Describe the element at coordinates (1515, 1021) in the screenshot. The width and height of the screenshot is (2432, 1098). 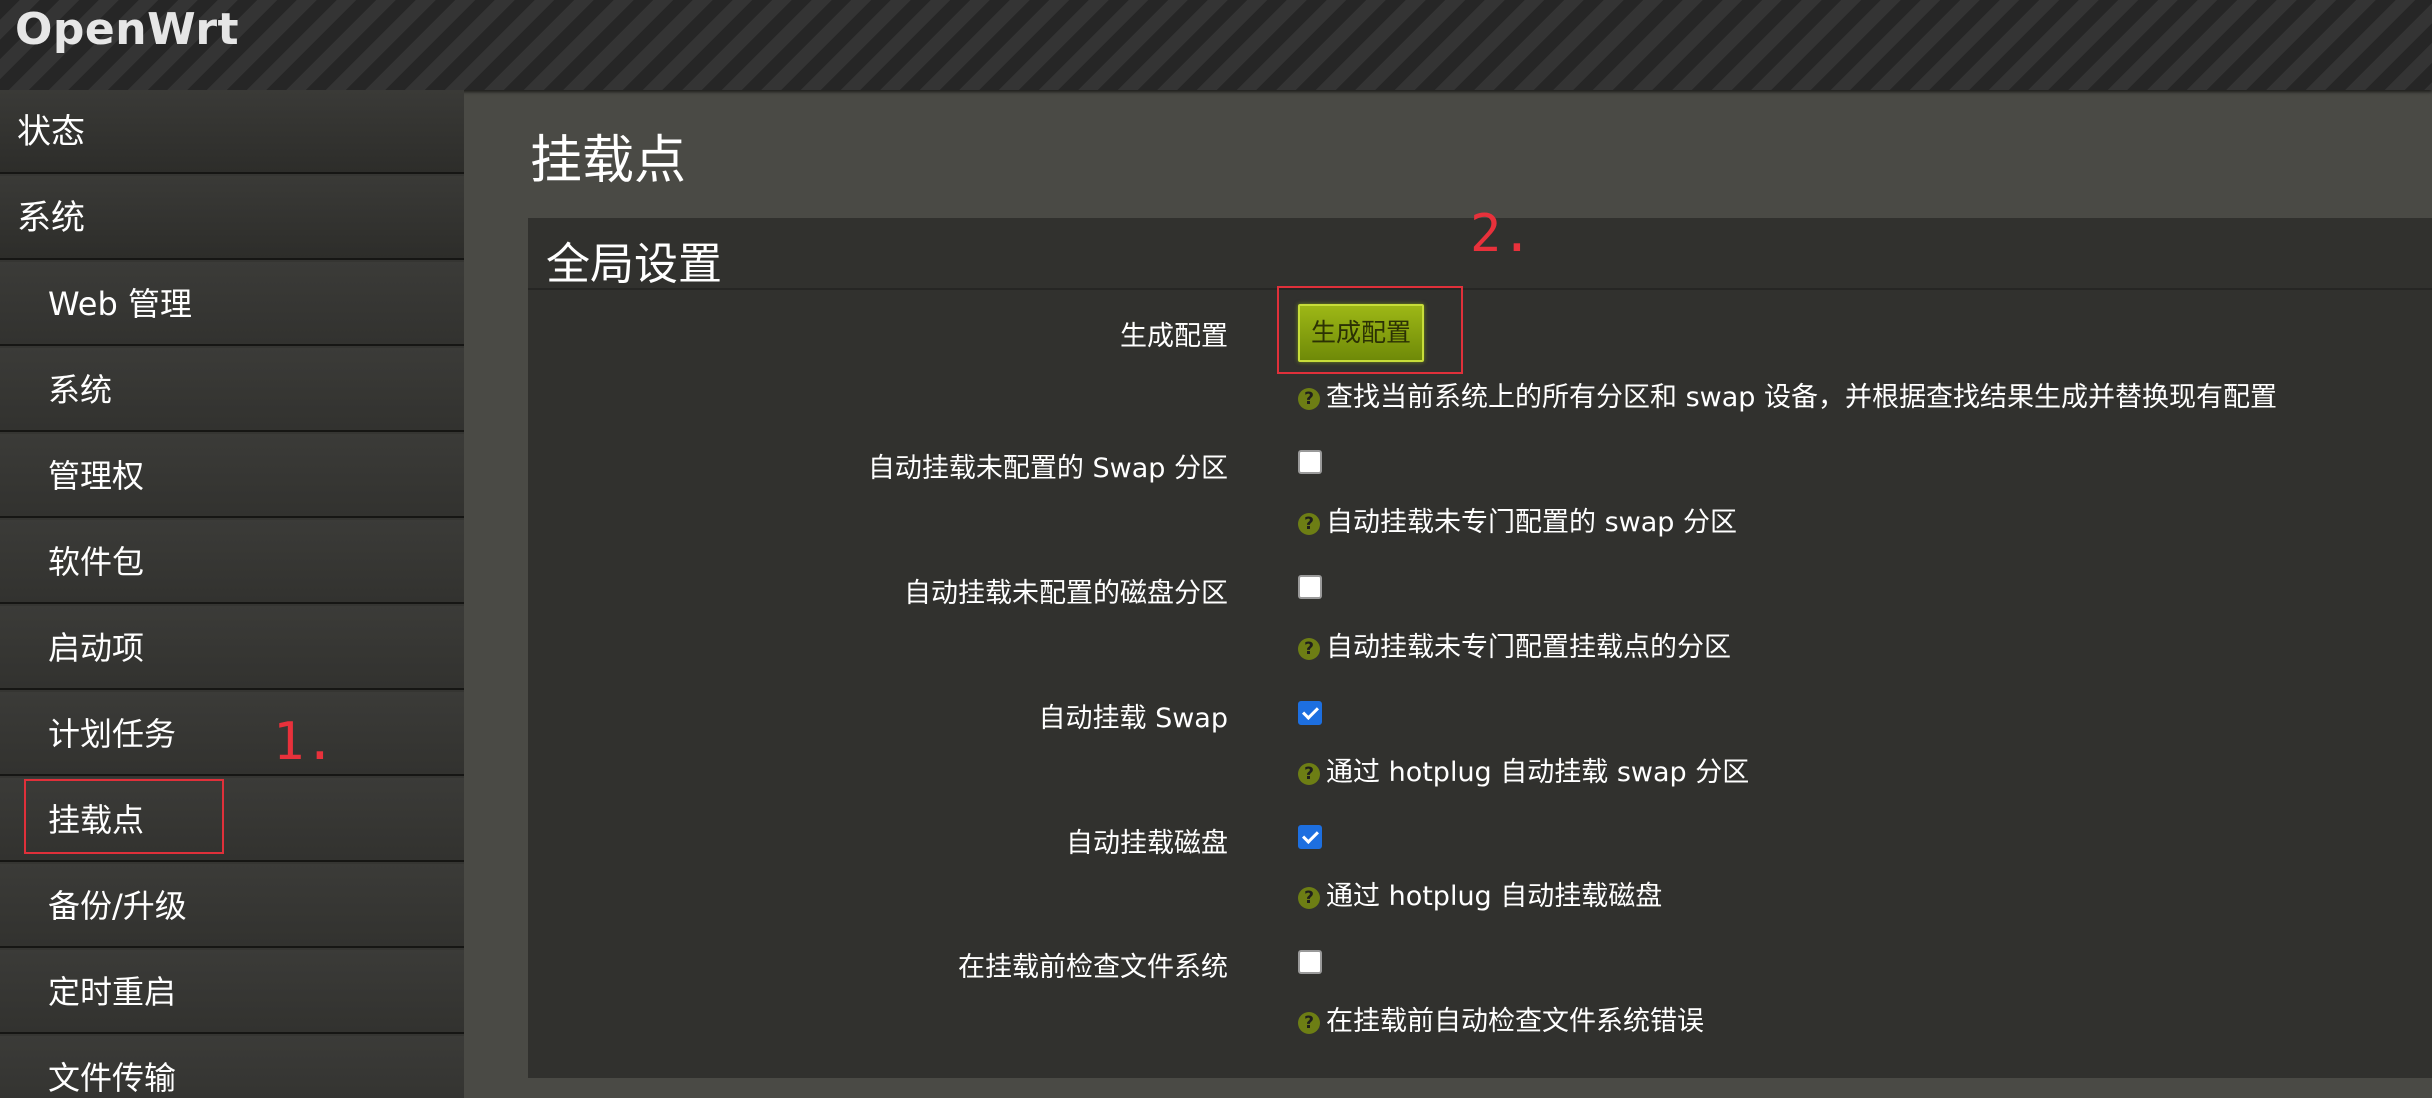
I see `check-fs-help-text: 在挂载前自动检查文件系统错误` at that location.